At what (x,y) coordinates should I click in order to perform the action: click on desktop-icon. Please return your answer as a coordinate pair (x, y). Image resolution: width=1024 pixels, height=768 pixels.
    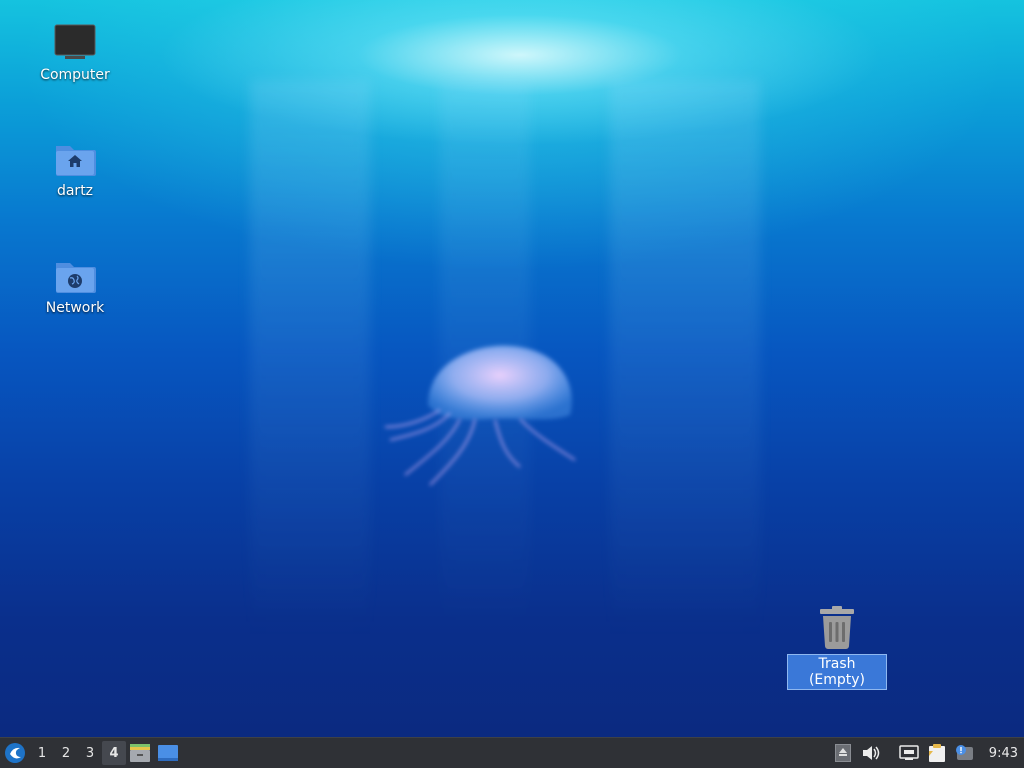
    Looking at the image, I should click on (168, 753).